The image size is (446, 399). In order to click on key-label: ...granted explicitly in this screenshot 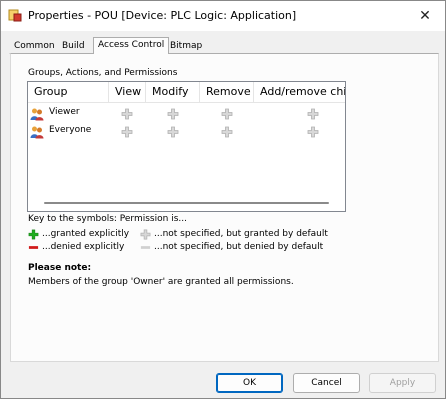, I will do `click(86, 234)`.